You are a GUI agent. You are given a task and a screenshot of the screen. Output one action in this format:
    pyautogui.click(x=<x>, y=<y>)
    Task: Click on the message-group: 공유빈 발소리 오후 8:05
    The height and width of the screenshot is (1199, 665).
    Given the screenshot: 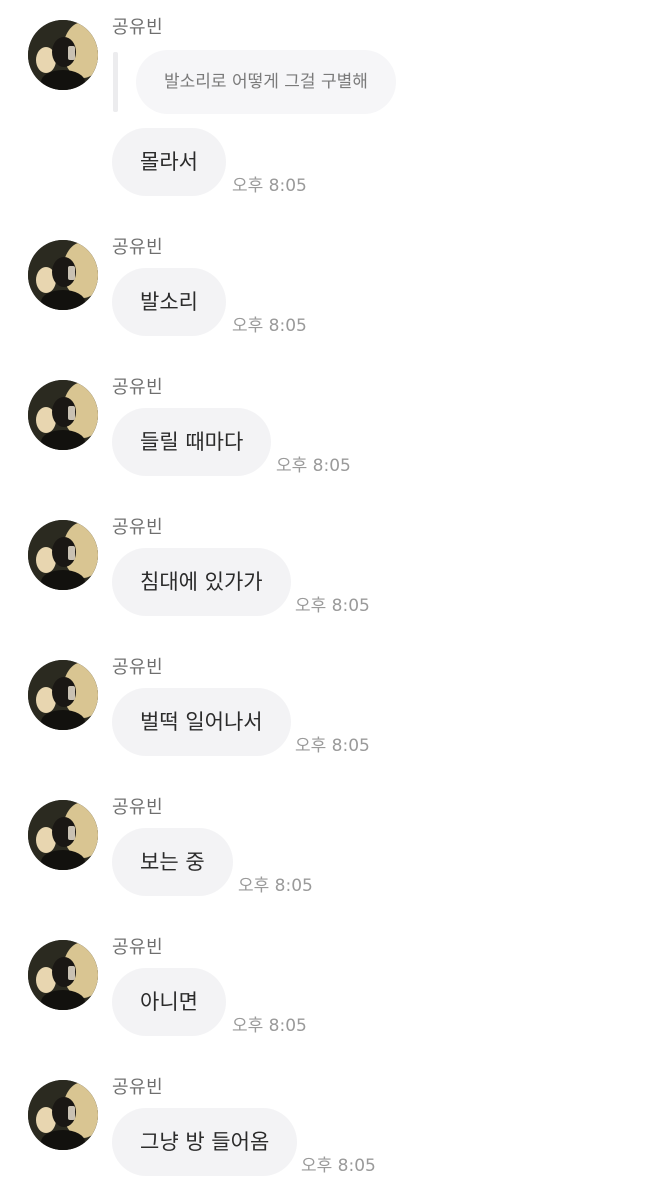 What is the action you would take?
    pyautogui.click(x=332, y=290)
    